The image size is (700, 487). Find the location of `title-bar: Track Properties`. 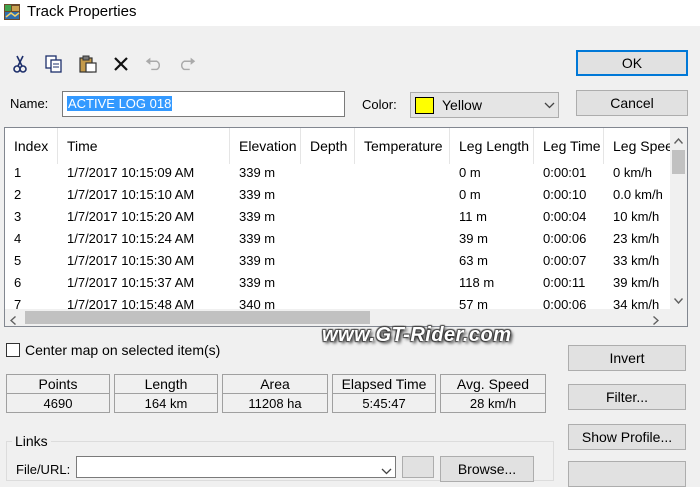

title-bar: Track Properties is located at coordinates (350, 13).